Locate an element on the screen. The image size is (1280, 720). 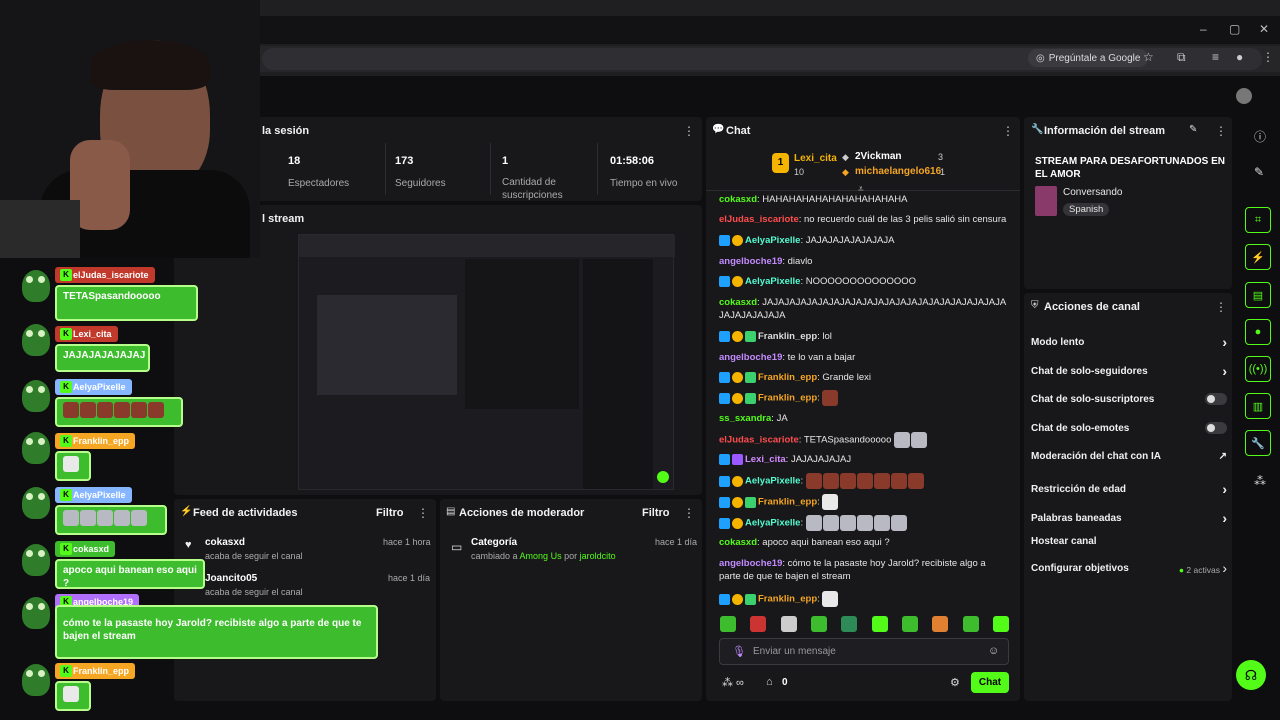
chat-message: elJudas_iscariote: TETASpasandooooo is located at coordinates (864, 440).